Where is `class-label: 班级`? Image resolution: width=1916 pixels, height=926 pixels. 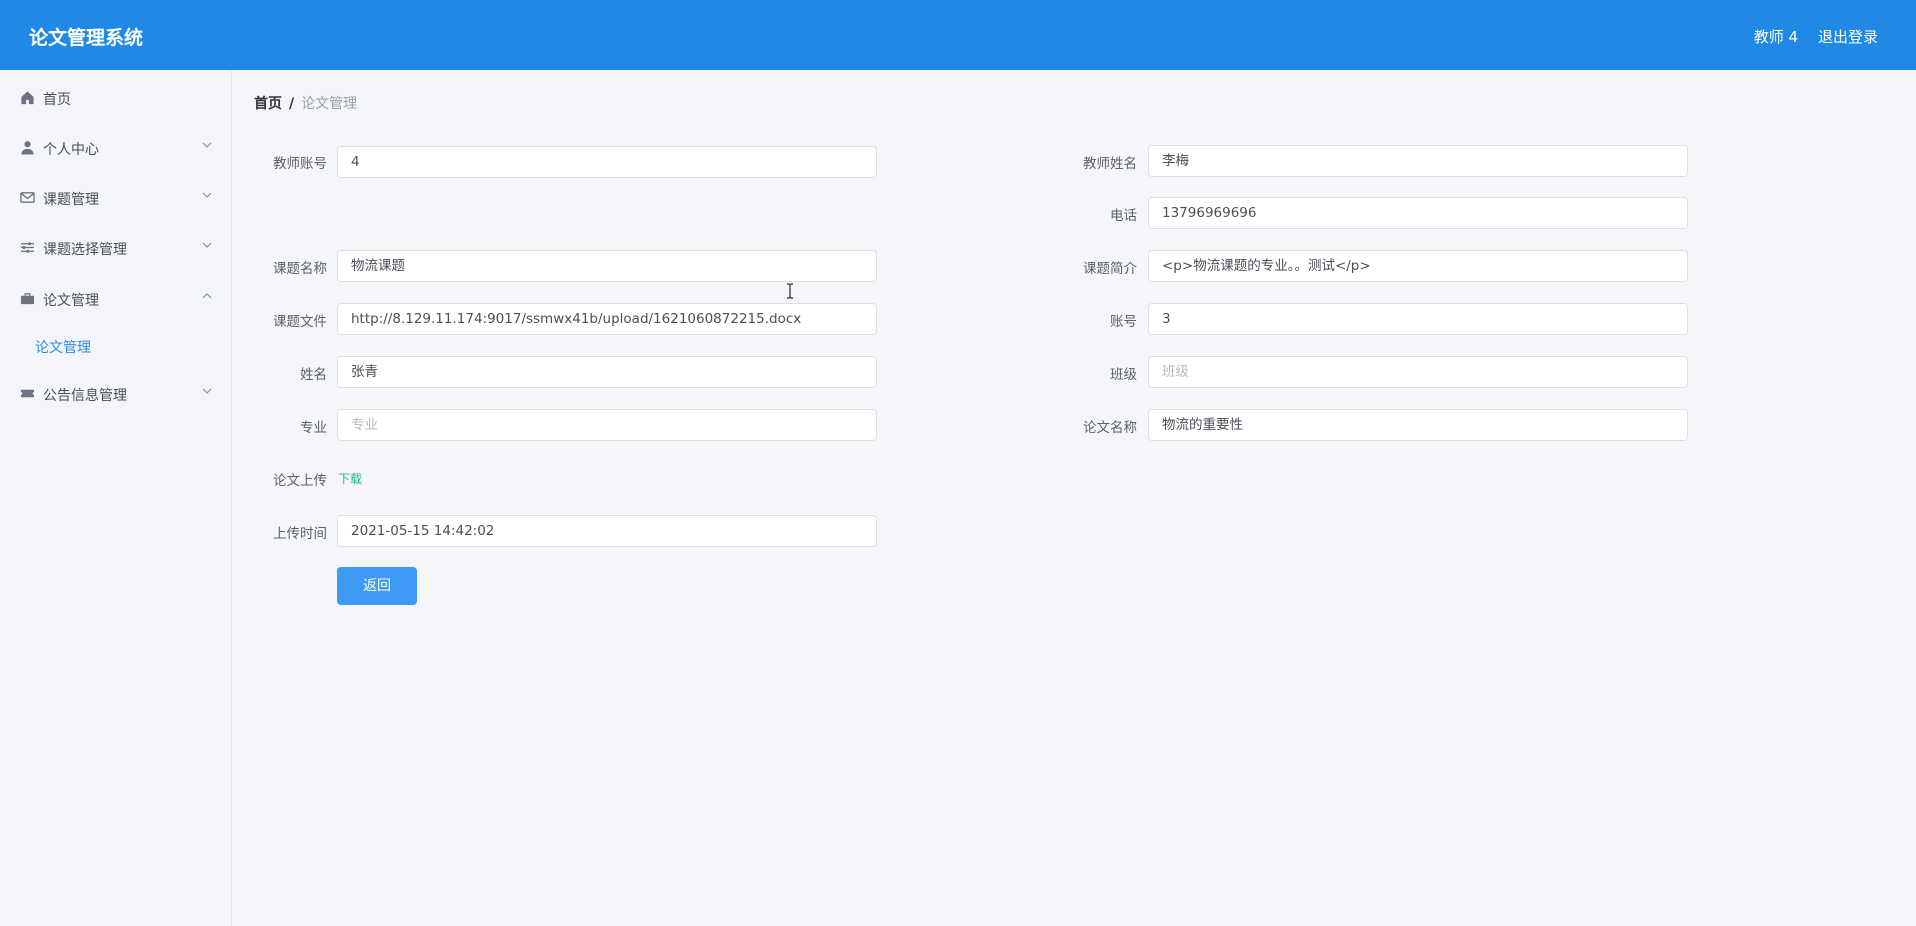
class-label: 班级 is located at coordinates (1123, 375).